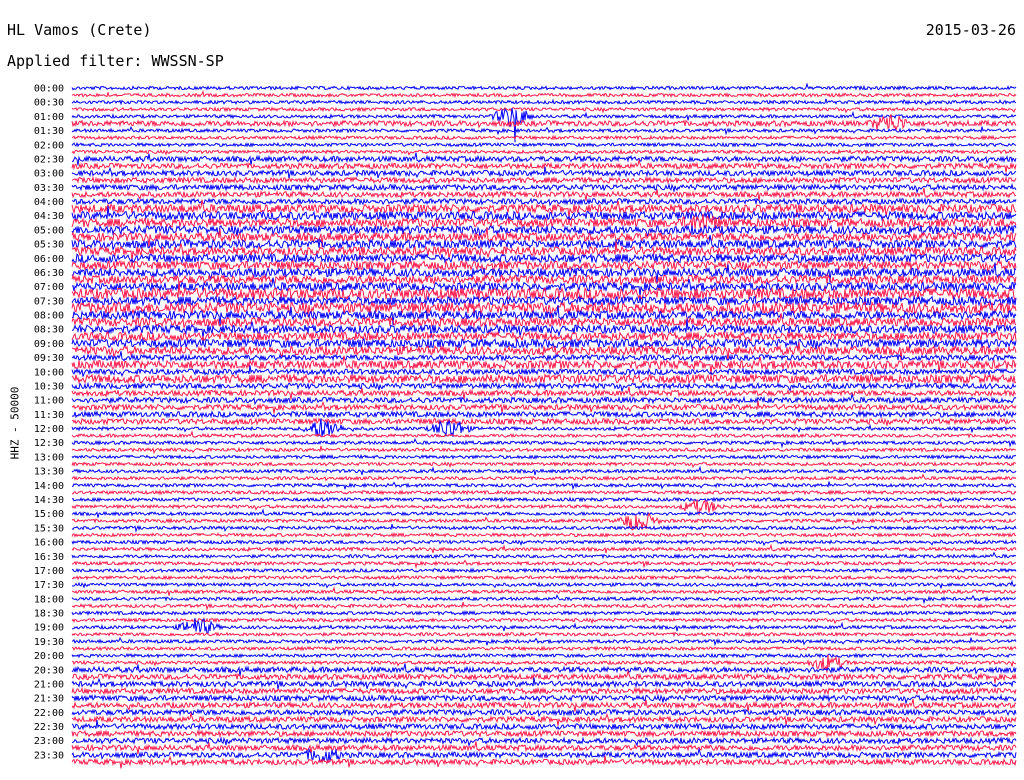  I want to click on time-tick-label: 22:00, so click(49, 713).